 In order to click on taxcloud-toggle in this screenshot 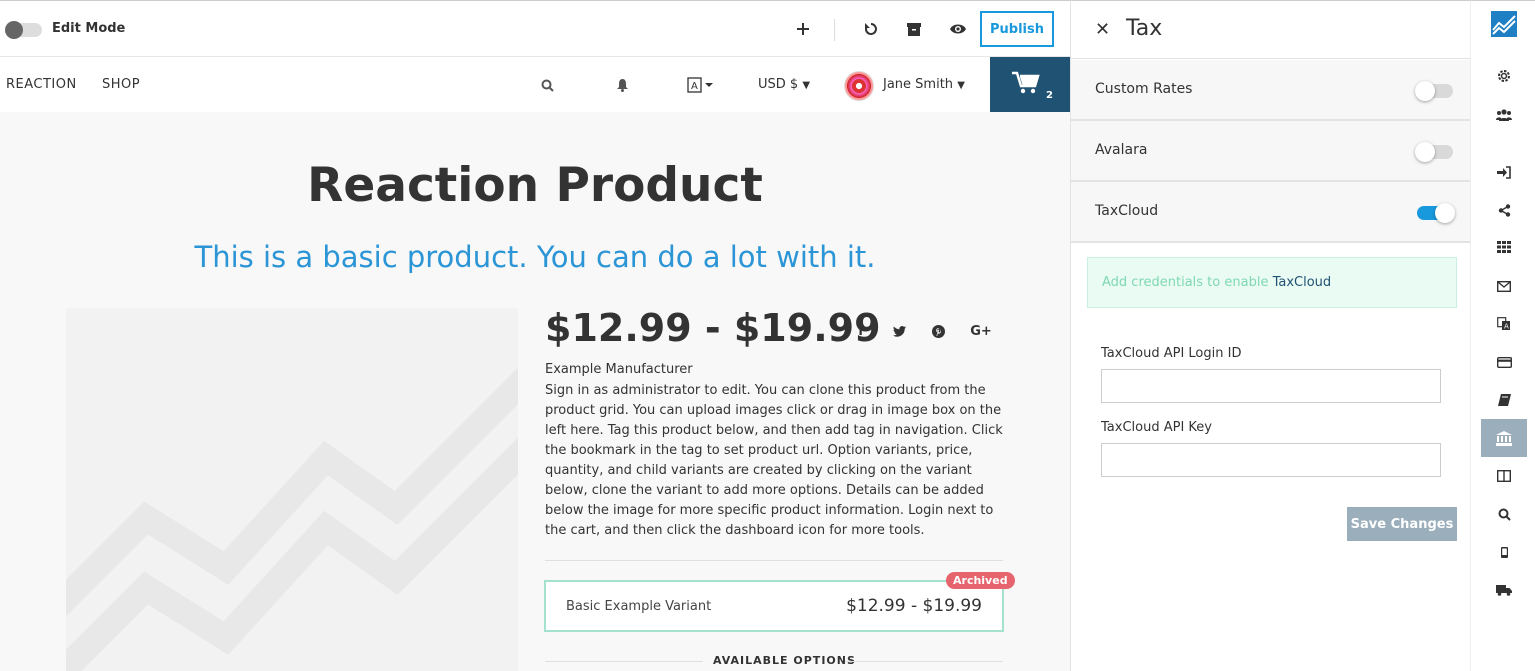, I will do `click(1436, 213)`.